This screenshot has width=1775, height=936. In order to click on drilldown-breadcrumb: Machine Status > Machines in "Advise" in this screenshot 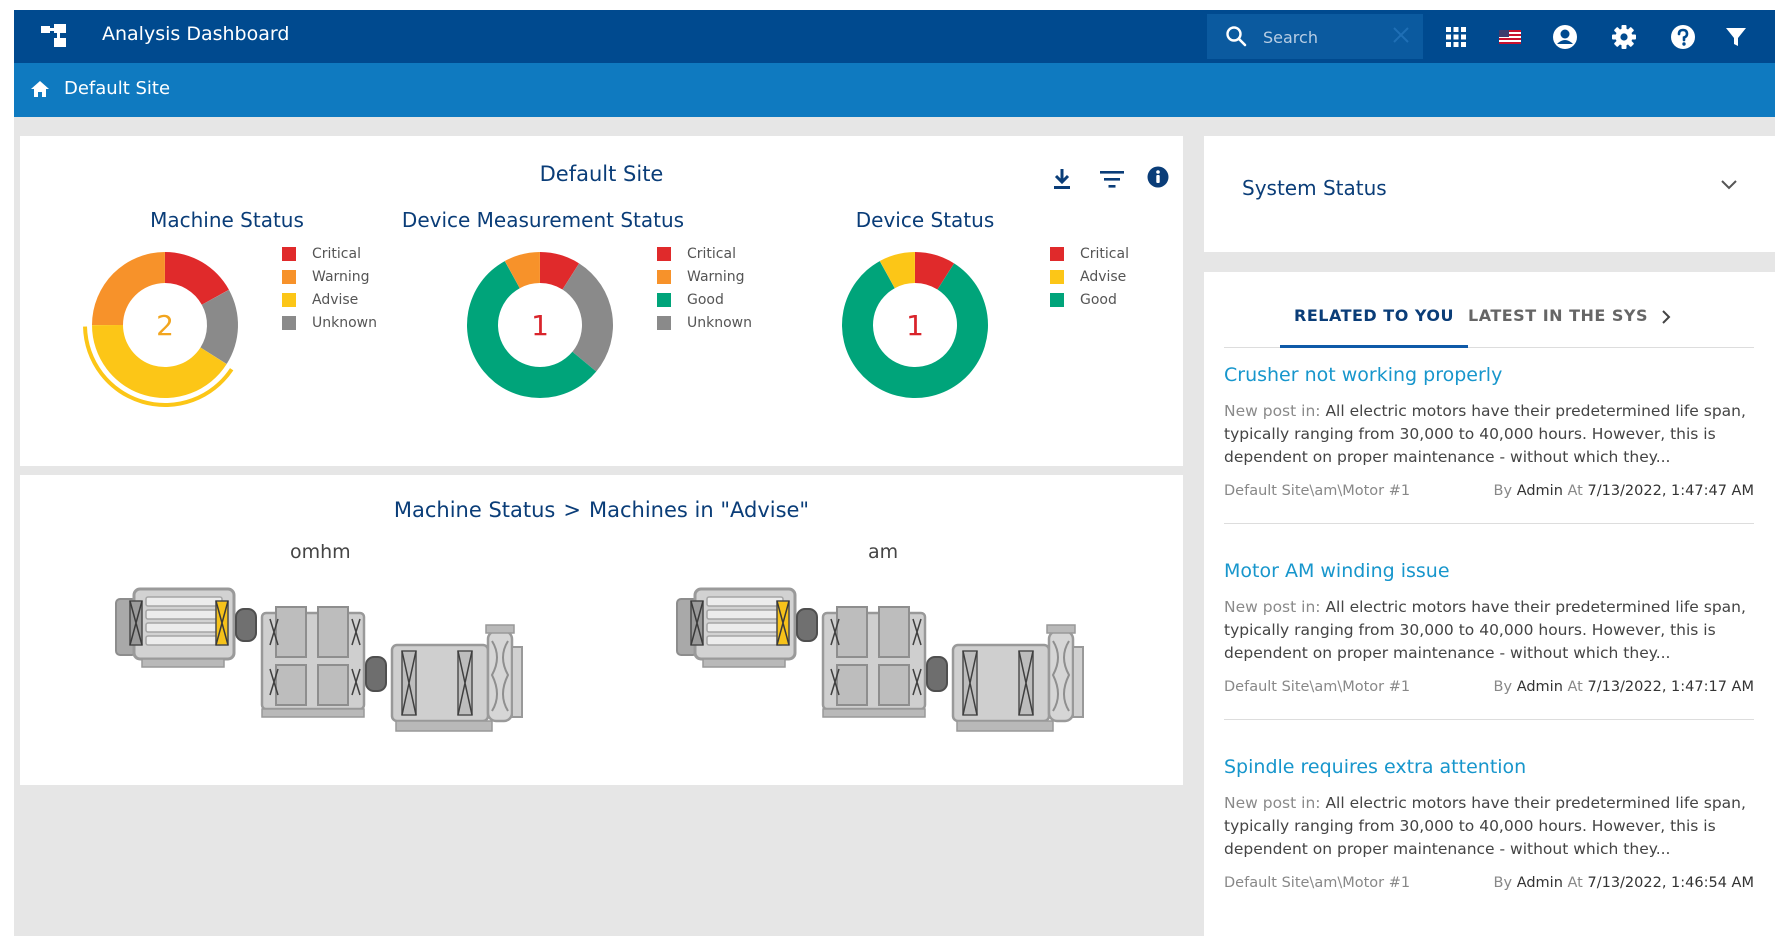, I will do `click(601, 510)`.